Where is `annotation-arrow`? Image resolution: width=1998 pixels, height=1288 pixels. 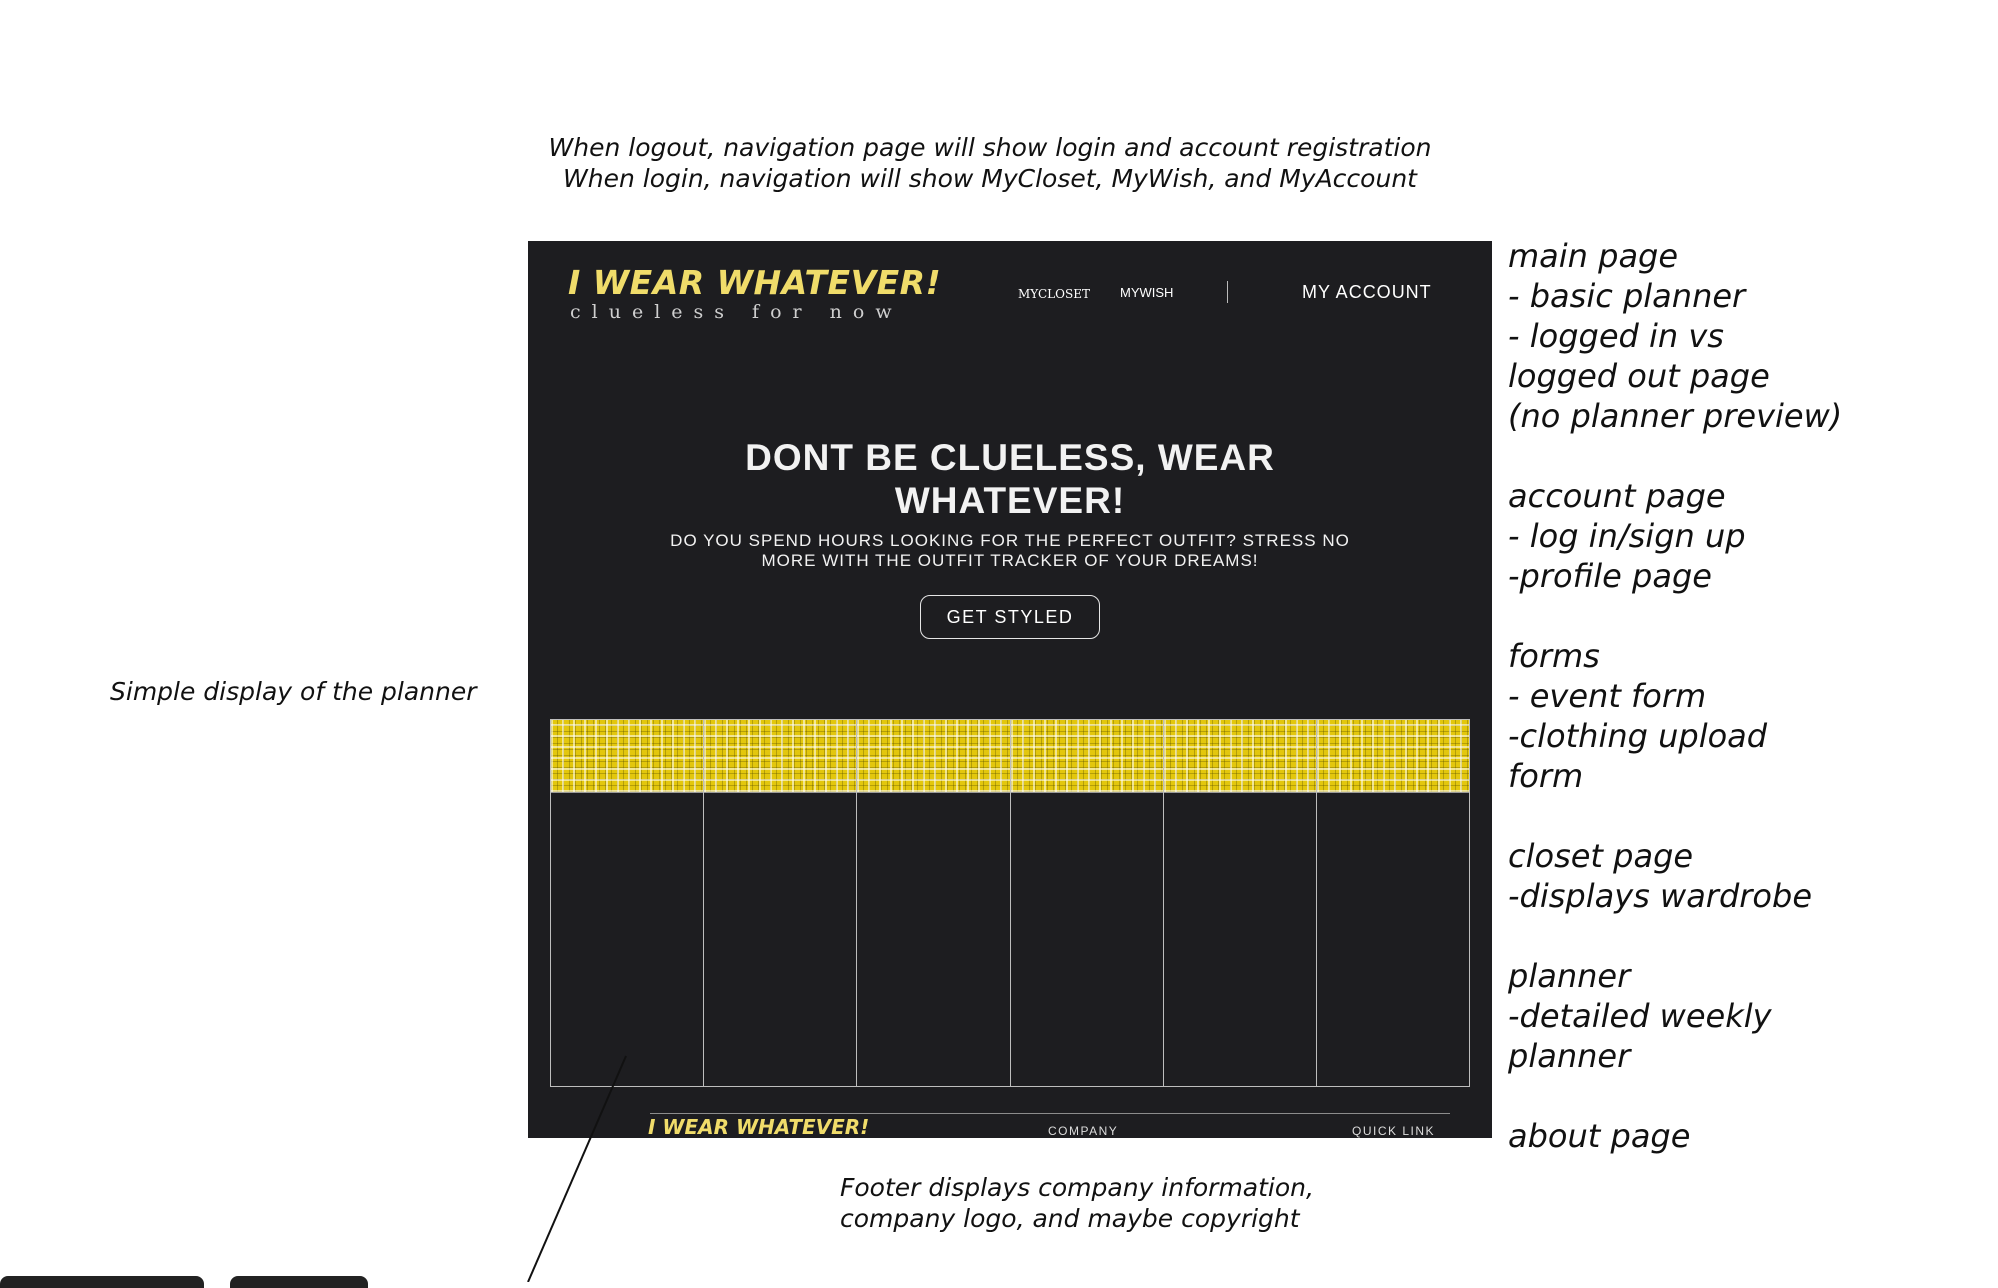
annotation-arrow is located at coordinates (577, 1168).